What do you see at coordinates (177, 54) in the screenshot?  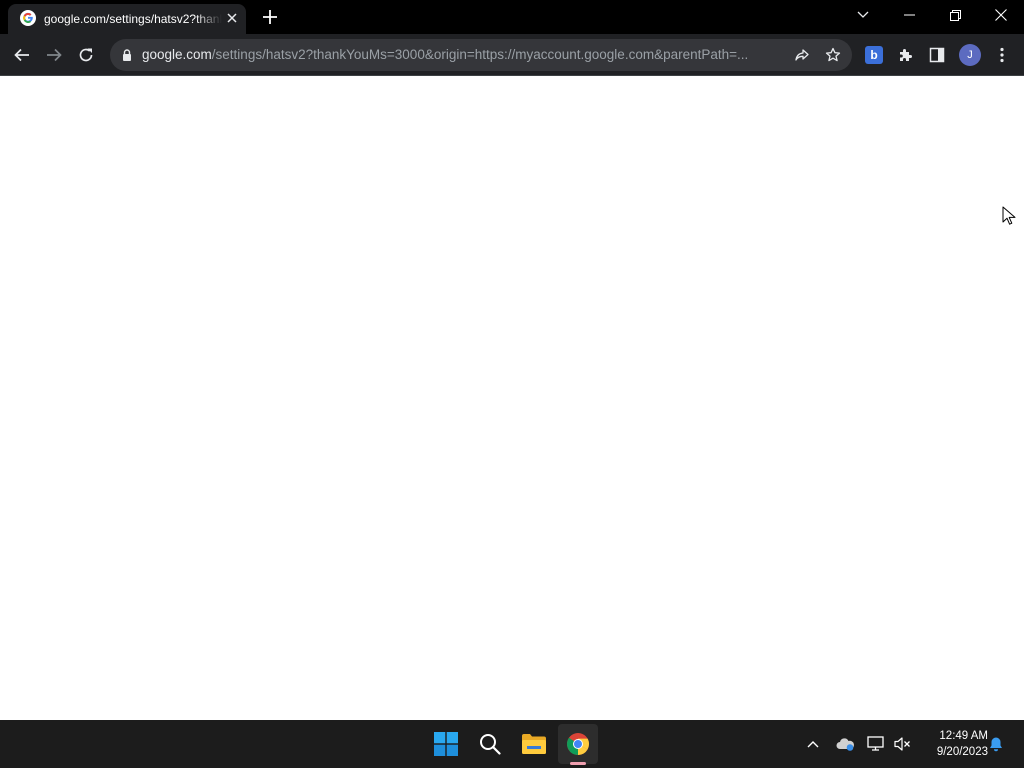 I see `url-host: google.com` at bounding box center [177, 54].